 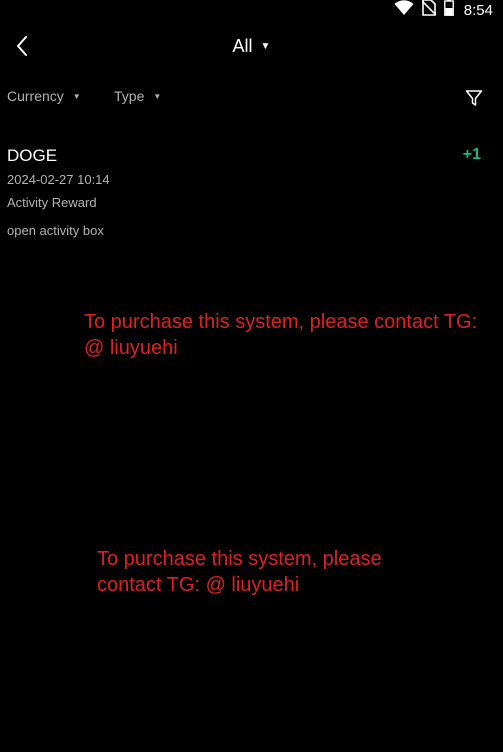 I want to click on record-note: open activity box, so click(x=55, y=230).